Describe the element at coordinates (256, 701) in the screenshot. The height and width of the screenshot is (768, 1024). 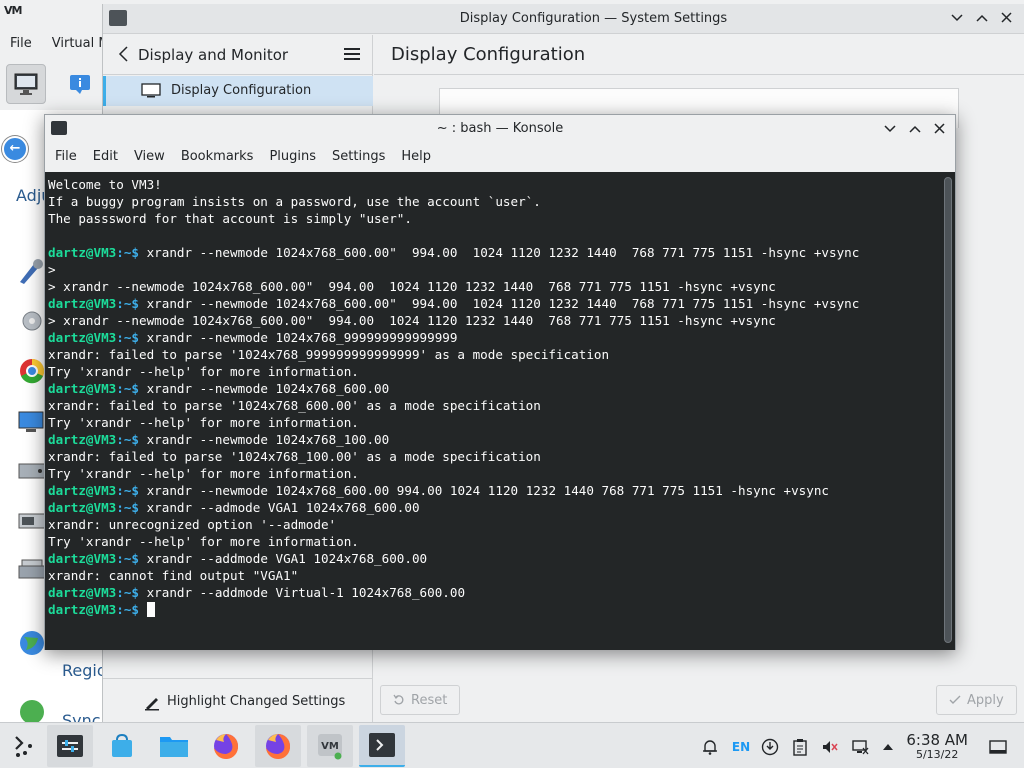
I see `highlight-changed-settings-button: Highlight Changed Settings` at that location.